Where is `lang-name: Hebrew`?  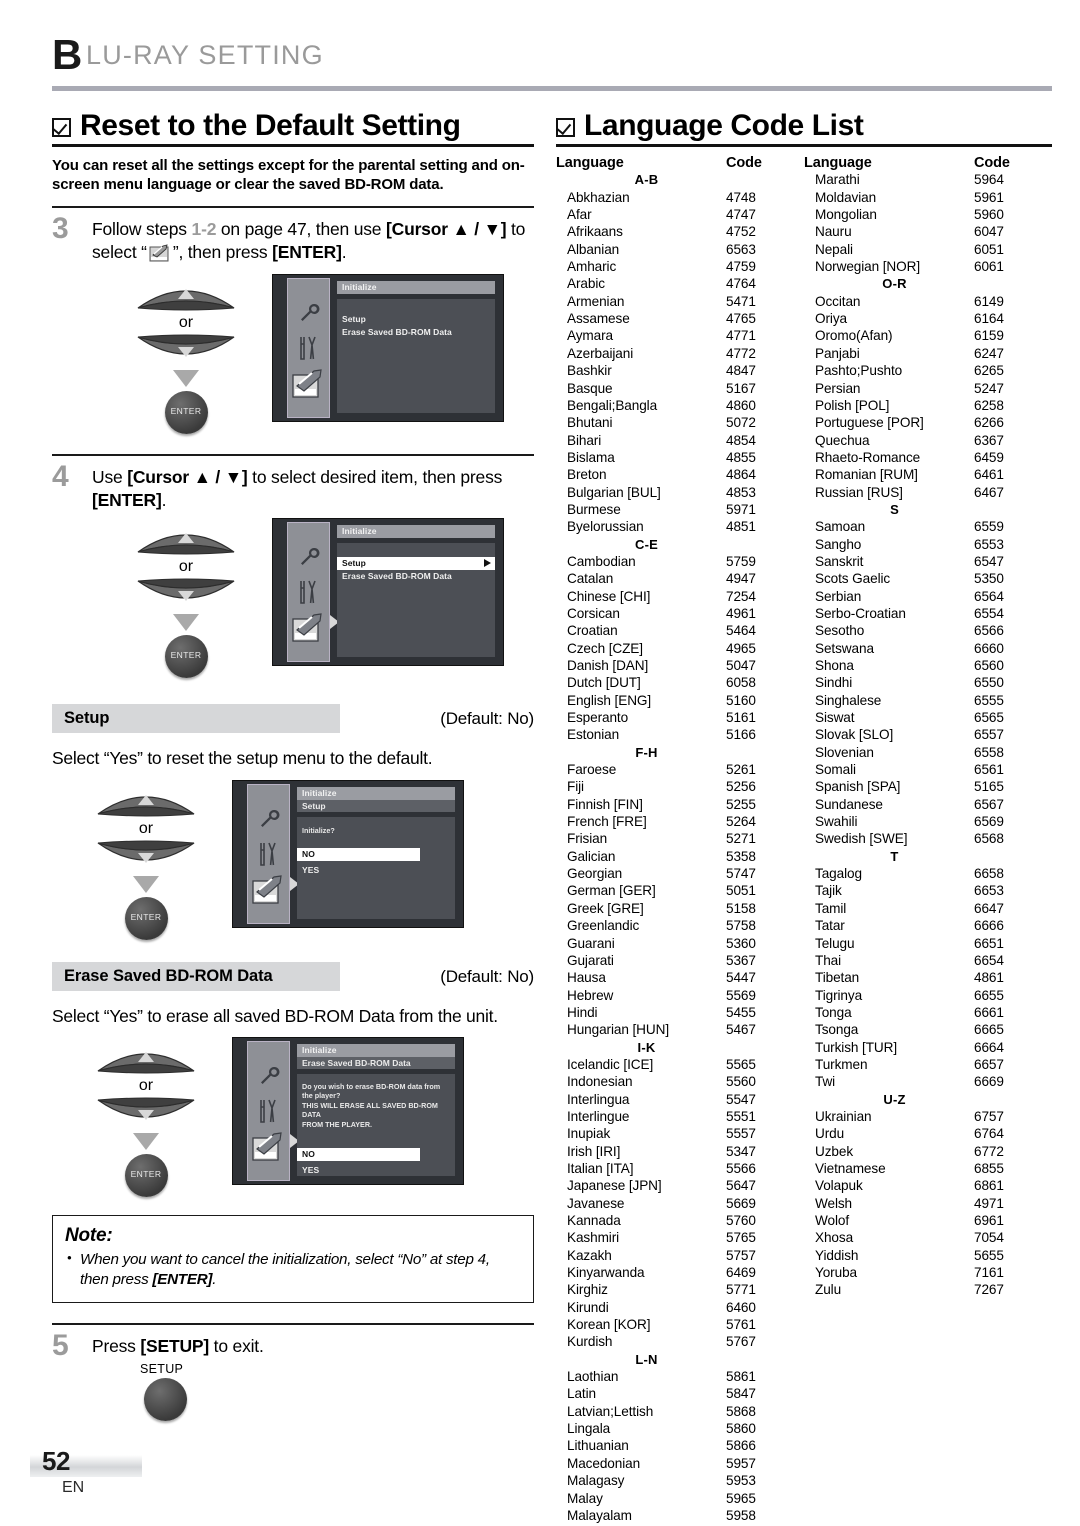 lang-name: Hebrew is located at coordinates (590, 995).